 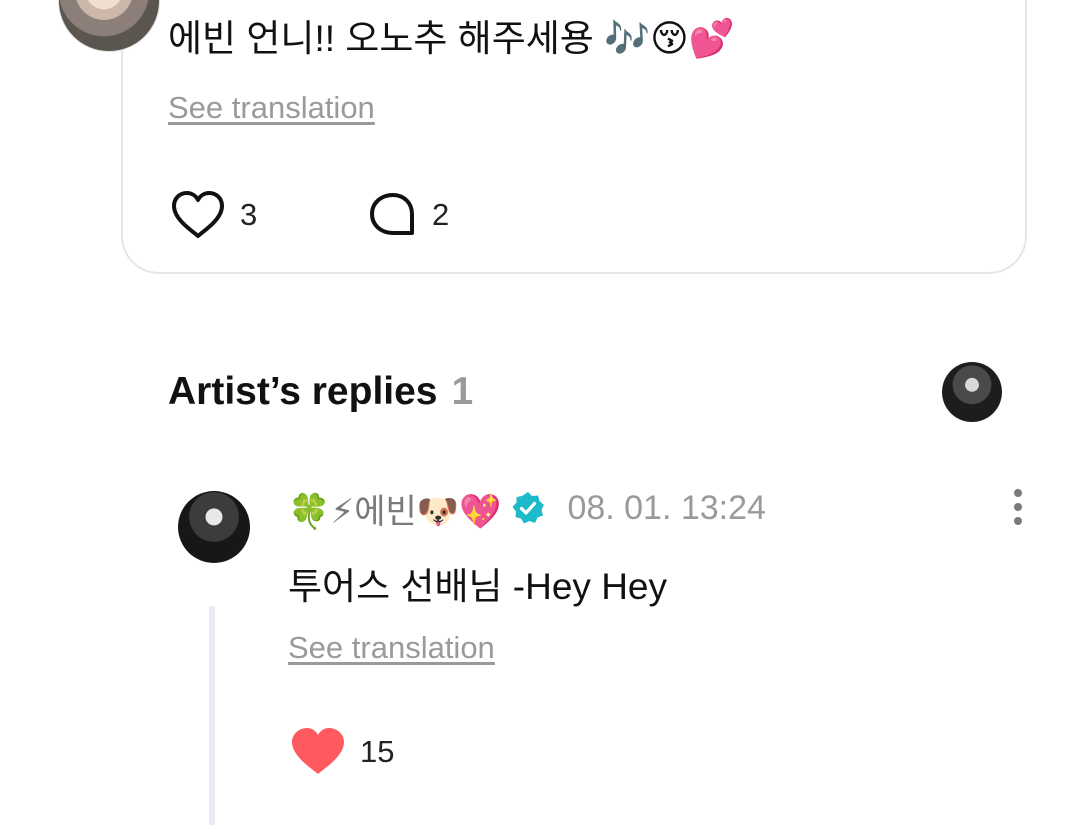 I want to click on verified-badge-icon, so click(x=528, y=508).